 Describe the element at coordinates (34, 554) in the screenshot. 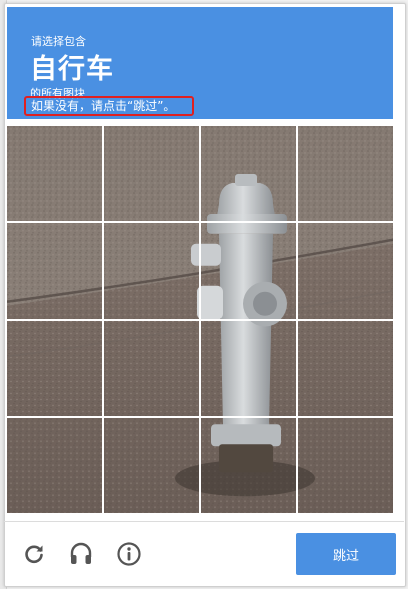

I see `reload-icon` at that location.